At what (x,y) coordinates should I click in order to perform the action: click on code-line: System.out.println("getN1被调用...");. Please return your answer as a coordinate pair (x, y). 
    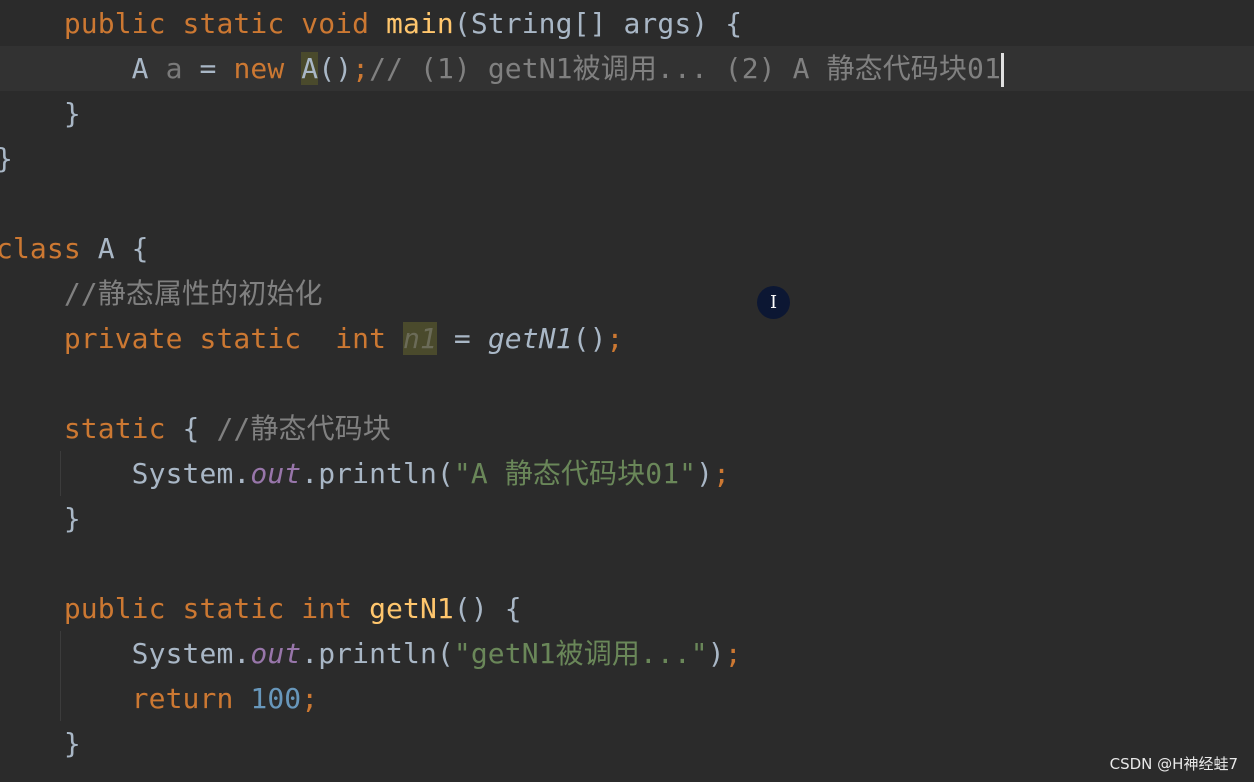
    Looking at the image, I should click on (627, 653).